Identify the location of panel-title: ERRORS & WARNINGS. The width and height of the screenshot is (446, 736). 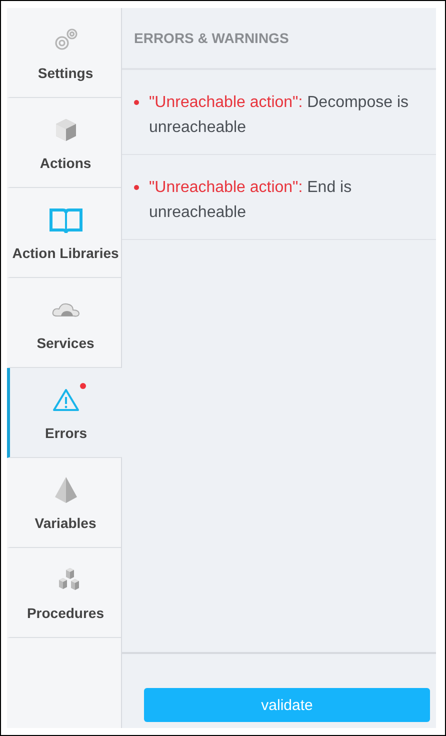
(279, 39).